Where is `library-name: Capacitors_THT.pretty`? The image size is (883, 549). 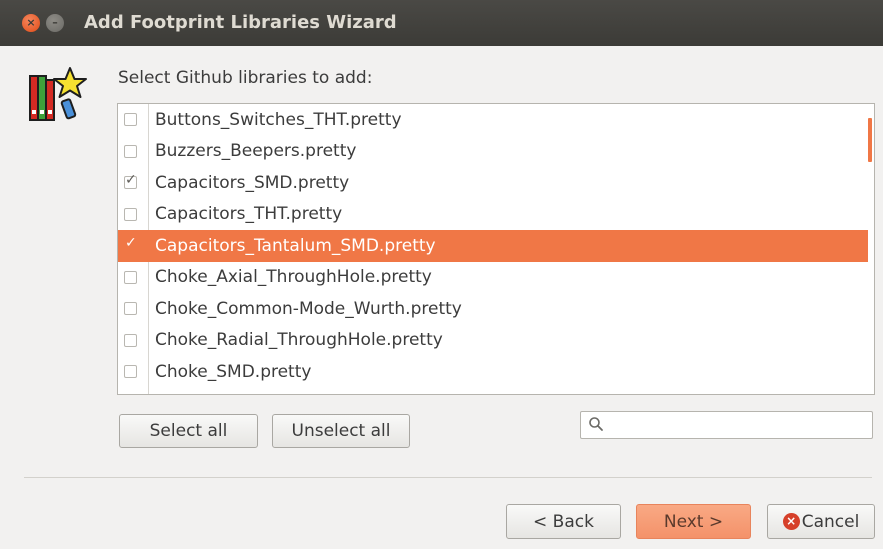 library-name: Capacitors_THT.pretty is located at coordinates (249, 214).